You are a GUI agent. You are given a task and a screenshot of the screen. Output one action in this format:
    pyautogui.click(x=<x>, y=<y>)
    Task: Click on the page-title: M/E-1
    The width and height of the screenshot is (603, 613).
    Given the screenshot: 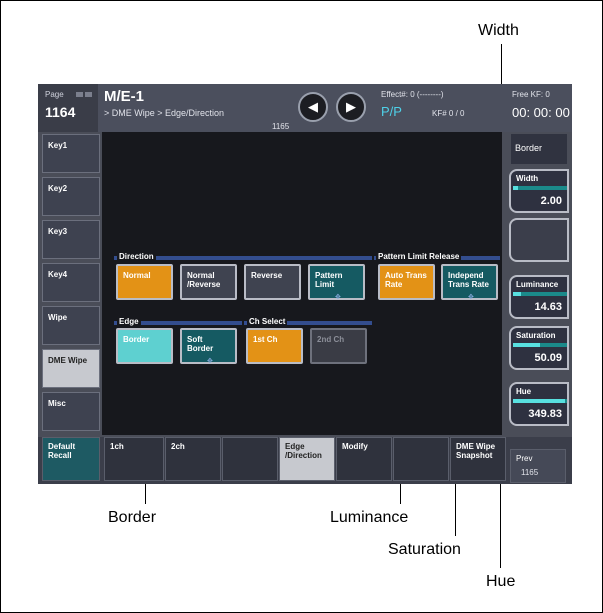 What is the action you would take?
    pyautogui.click(x=124, y=96)
    